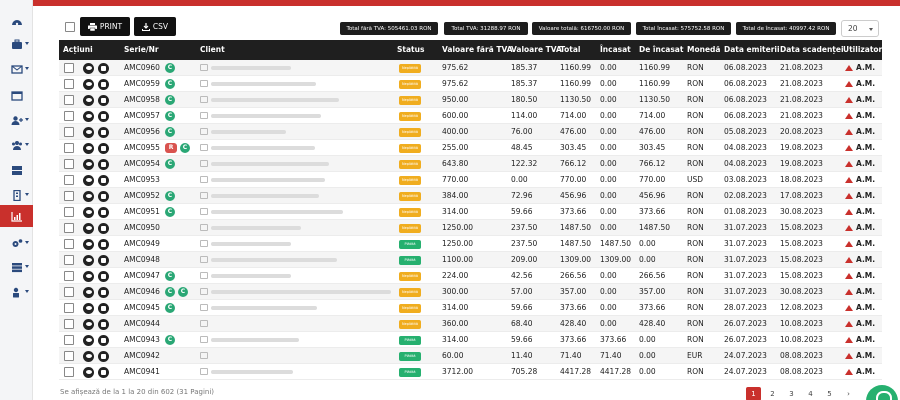 This screenshot has height=400, width=900. Describe the element at coordinates (753, 393) in the screenshot. I see `page-1: 1` at that location.